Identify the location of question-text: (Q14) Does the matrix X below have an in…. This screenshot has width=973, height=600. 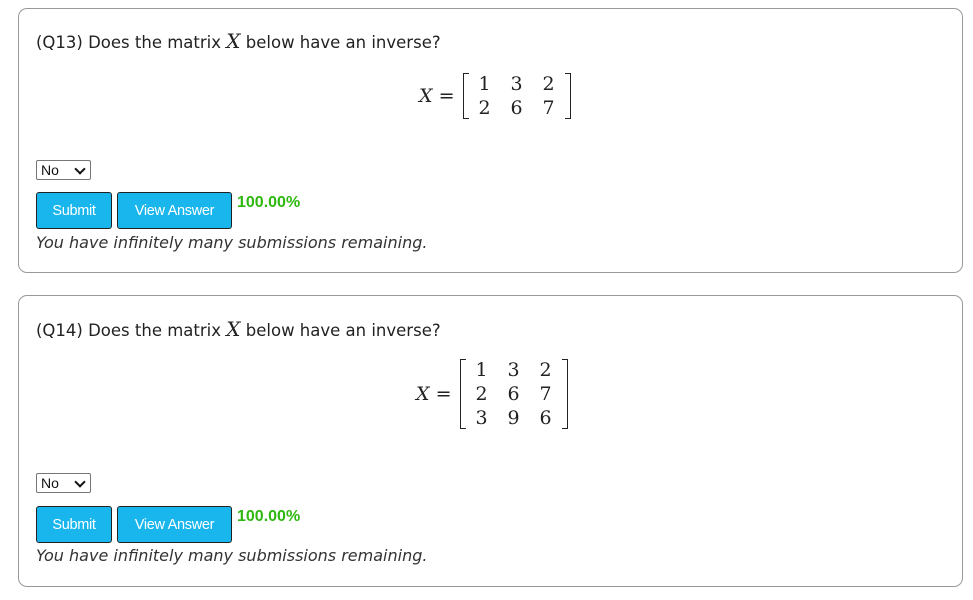
(238, 329).